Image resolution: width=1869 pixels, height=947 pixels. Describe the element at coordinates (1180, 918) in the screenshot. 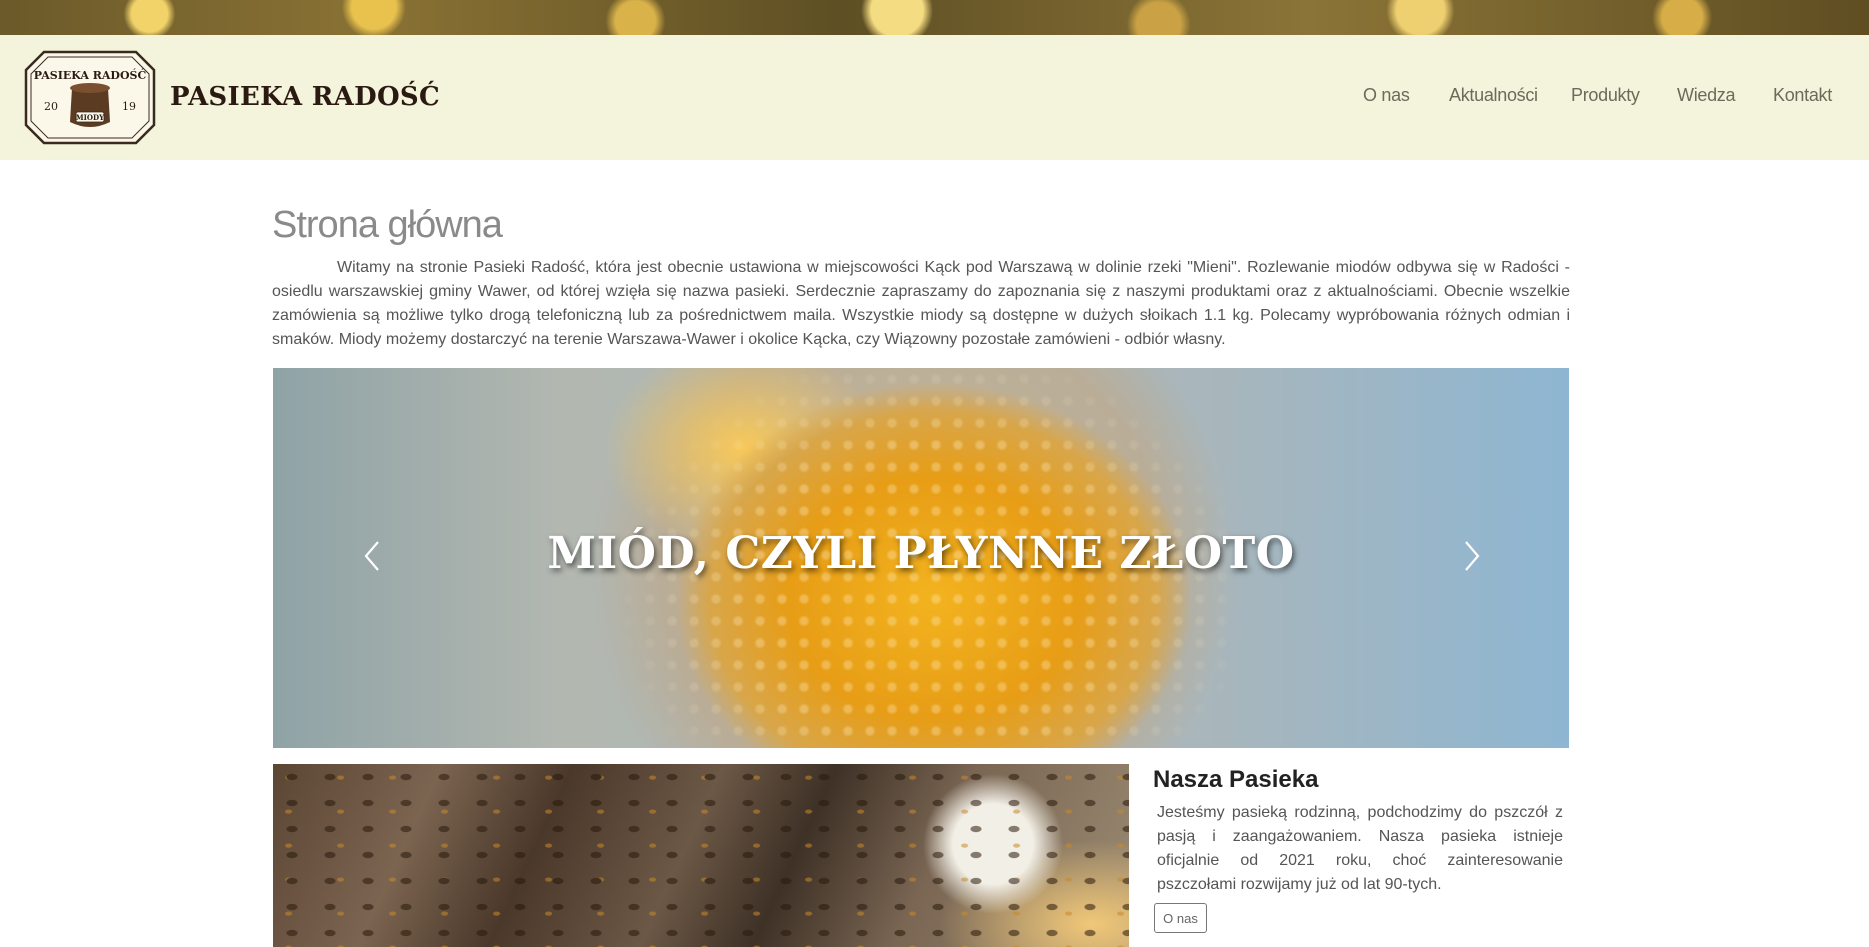

I see `about-us-button: O nas` at that location.